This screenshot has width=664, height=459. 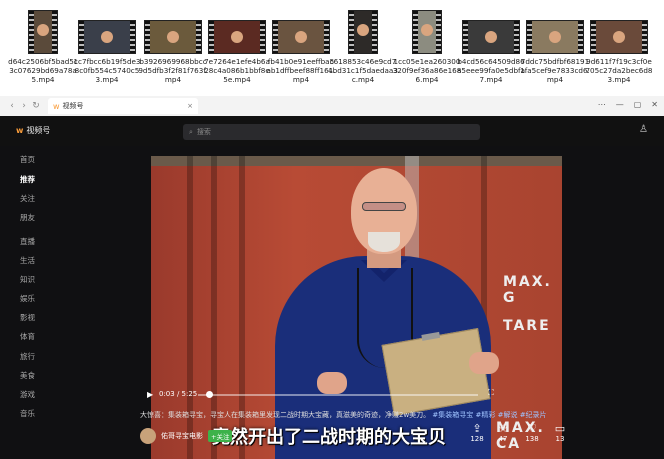 I want to click on wechat-channels-logo-icon: ᴡ, so click(x=56, y=106).